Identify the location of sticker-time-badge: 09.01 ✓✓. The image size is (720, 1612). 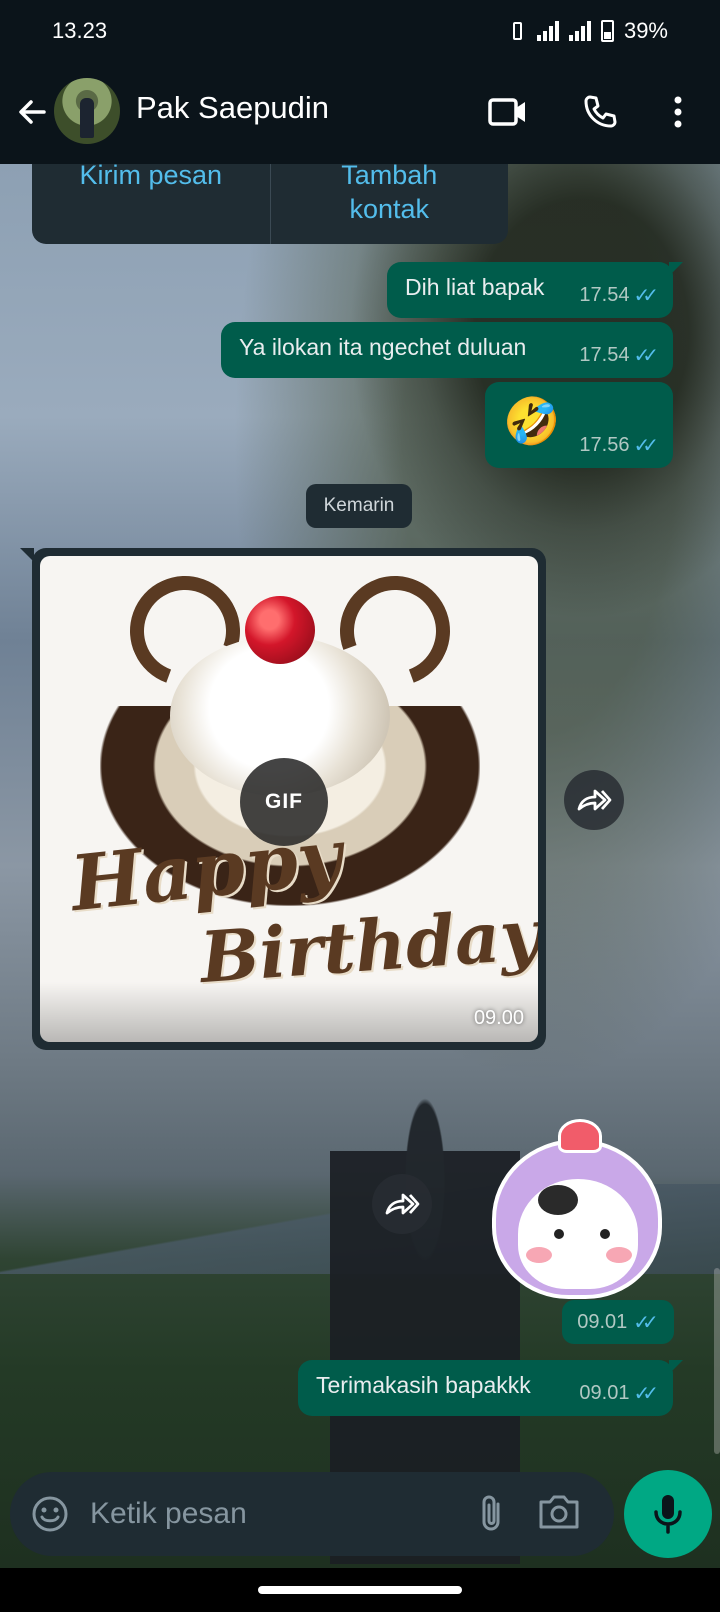
(618, 1322).